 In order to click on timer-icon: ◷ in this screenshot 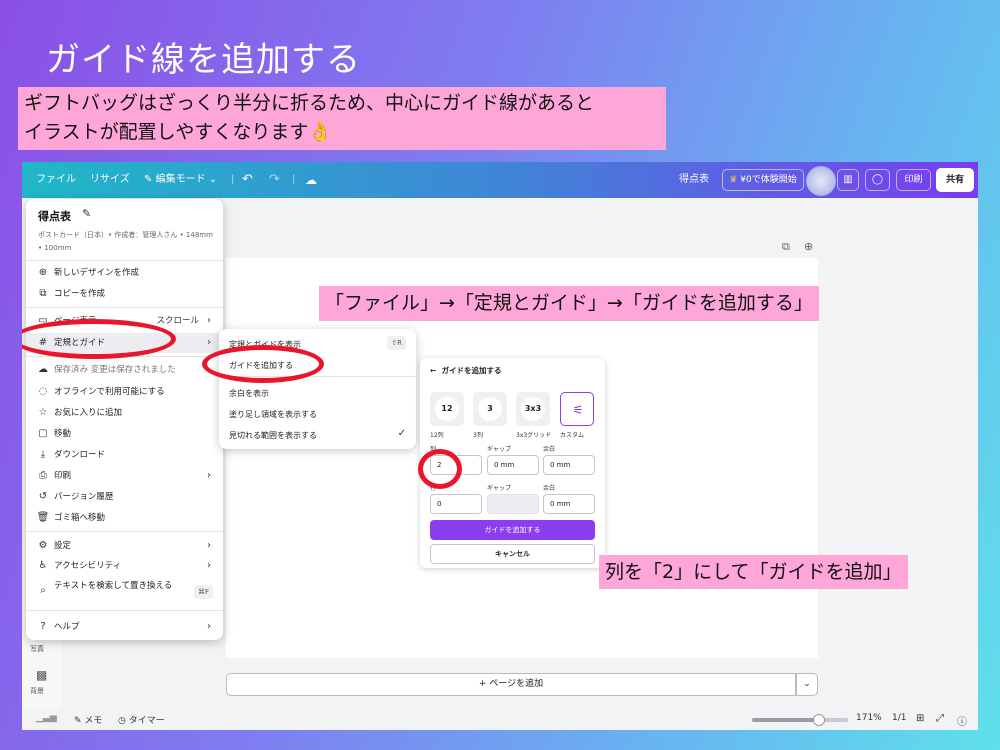, I will do `click(122, 721)`.